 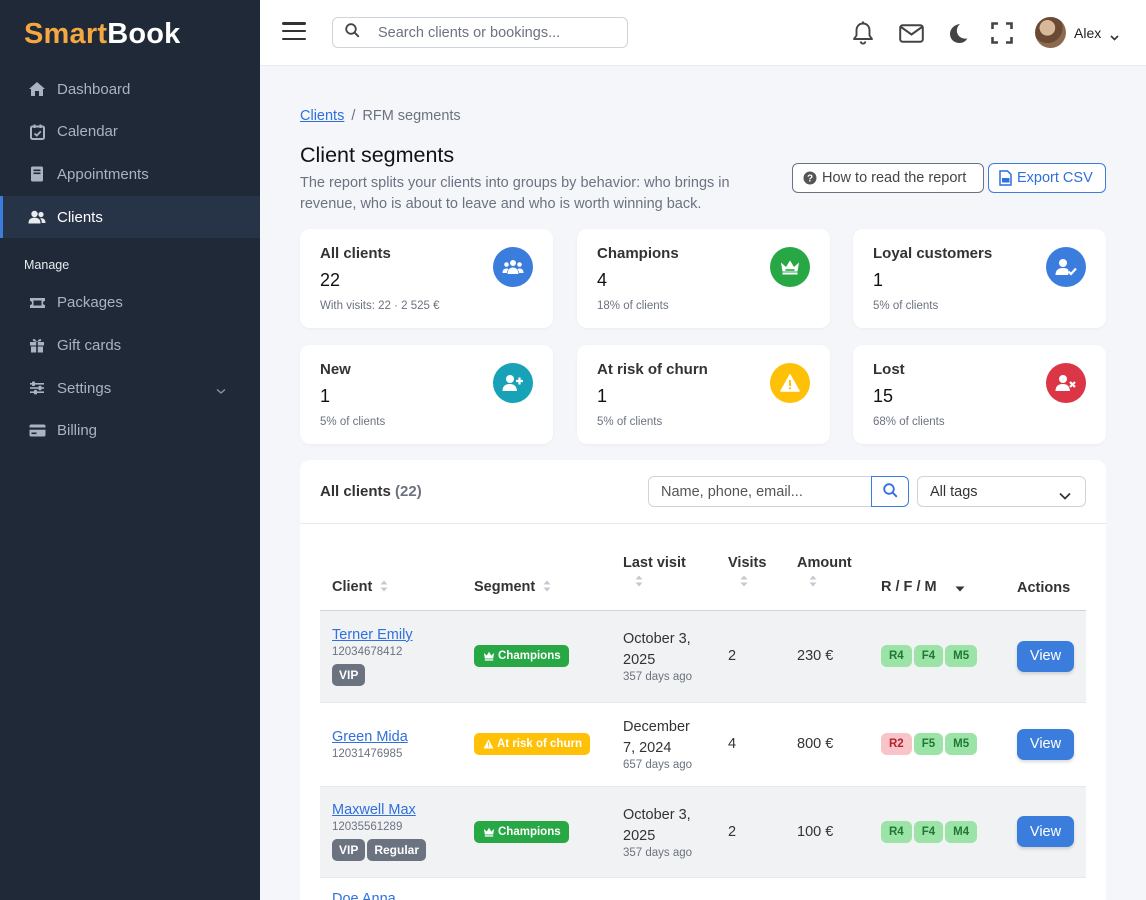 I want to click on tags-select: All tags, so click(x=1001, y=491).